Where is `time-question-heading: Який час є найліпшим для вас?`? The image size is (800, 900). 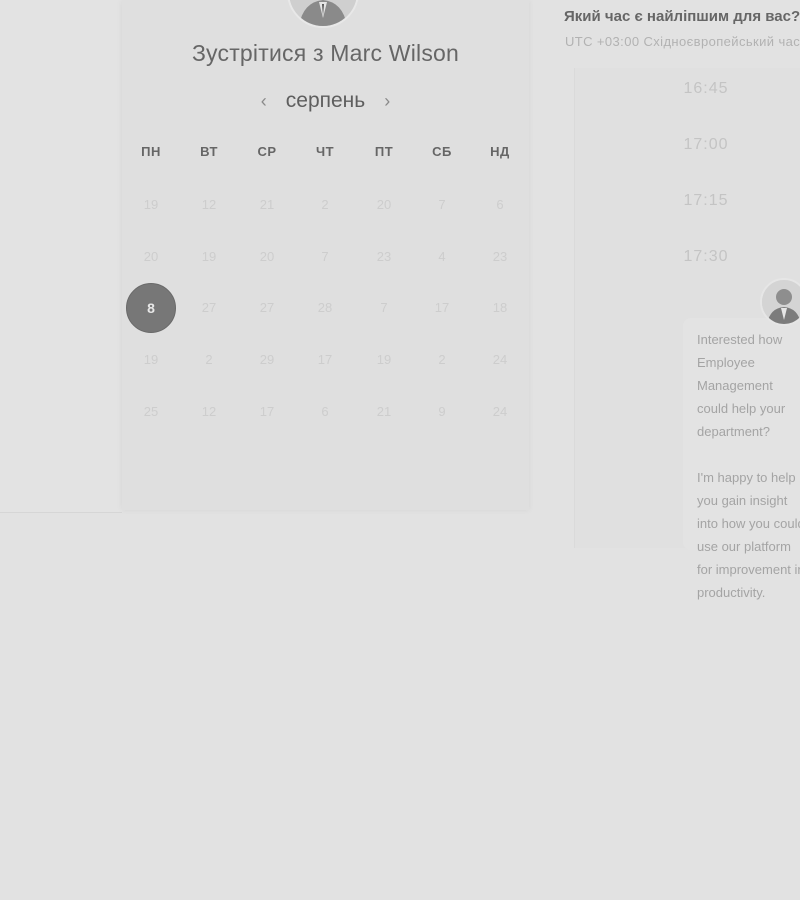 time-question-heading: Який час є найліпшим для вас? is located at coordinates (682, 16).